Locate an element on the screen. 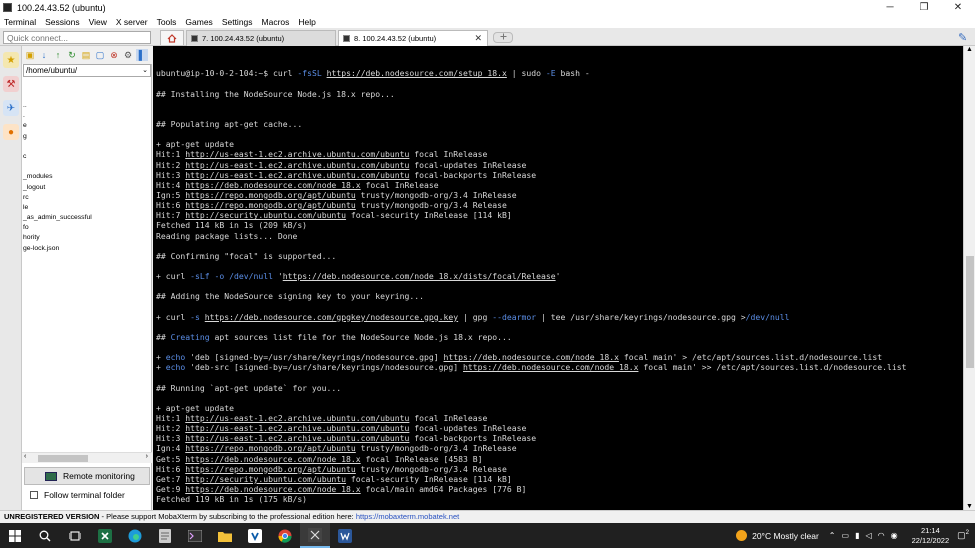 This screenshot has width=975, height=548. battery-icon: ▮ is located at coordinates (857, 535).